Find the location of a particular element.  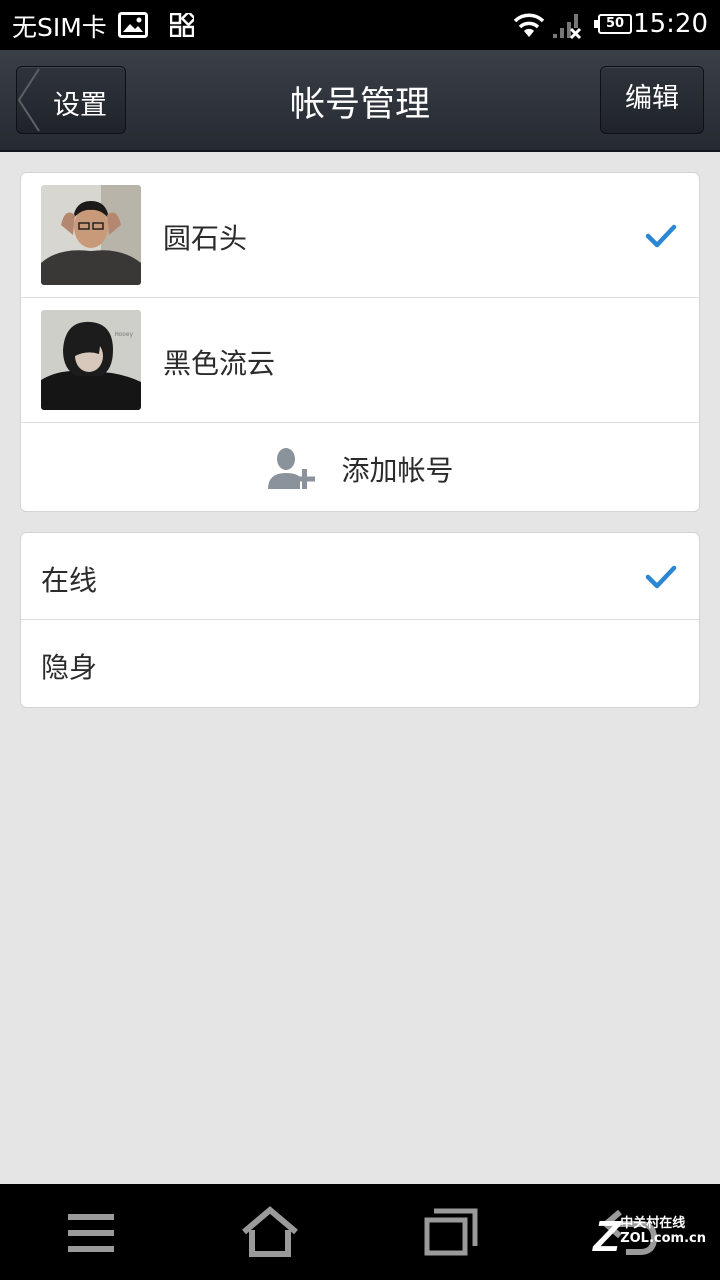

svg-text: Hooey is located at coordinates (124, 334).